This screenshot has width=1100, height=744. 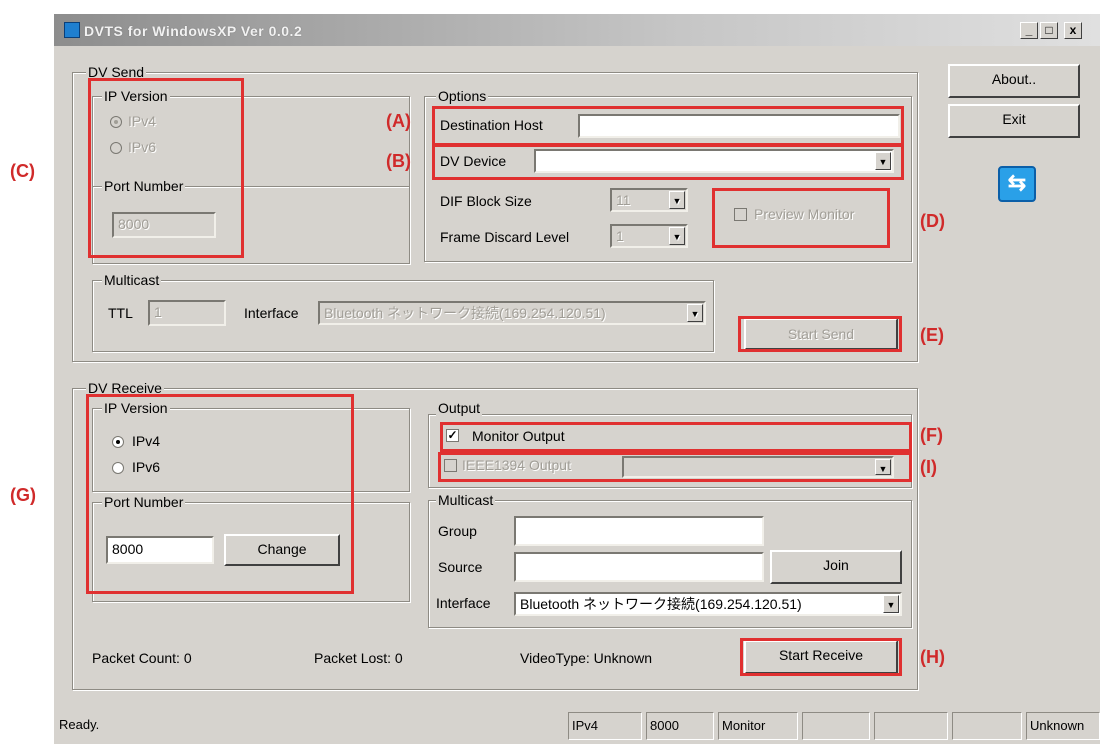 I want to click on annotation-box-h, so click(x=821, y=657).